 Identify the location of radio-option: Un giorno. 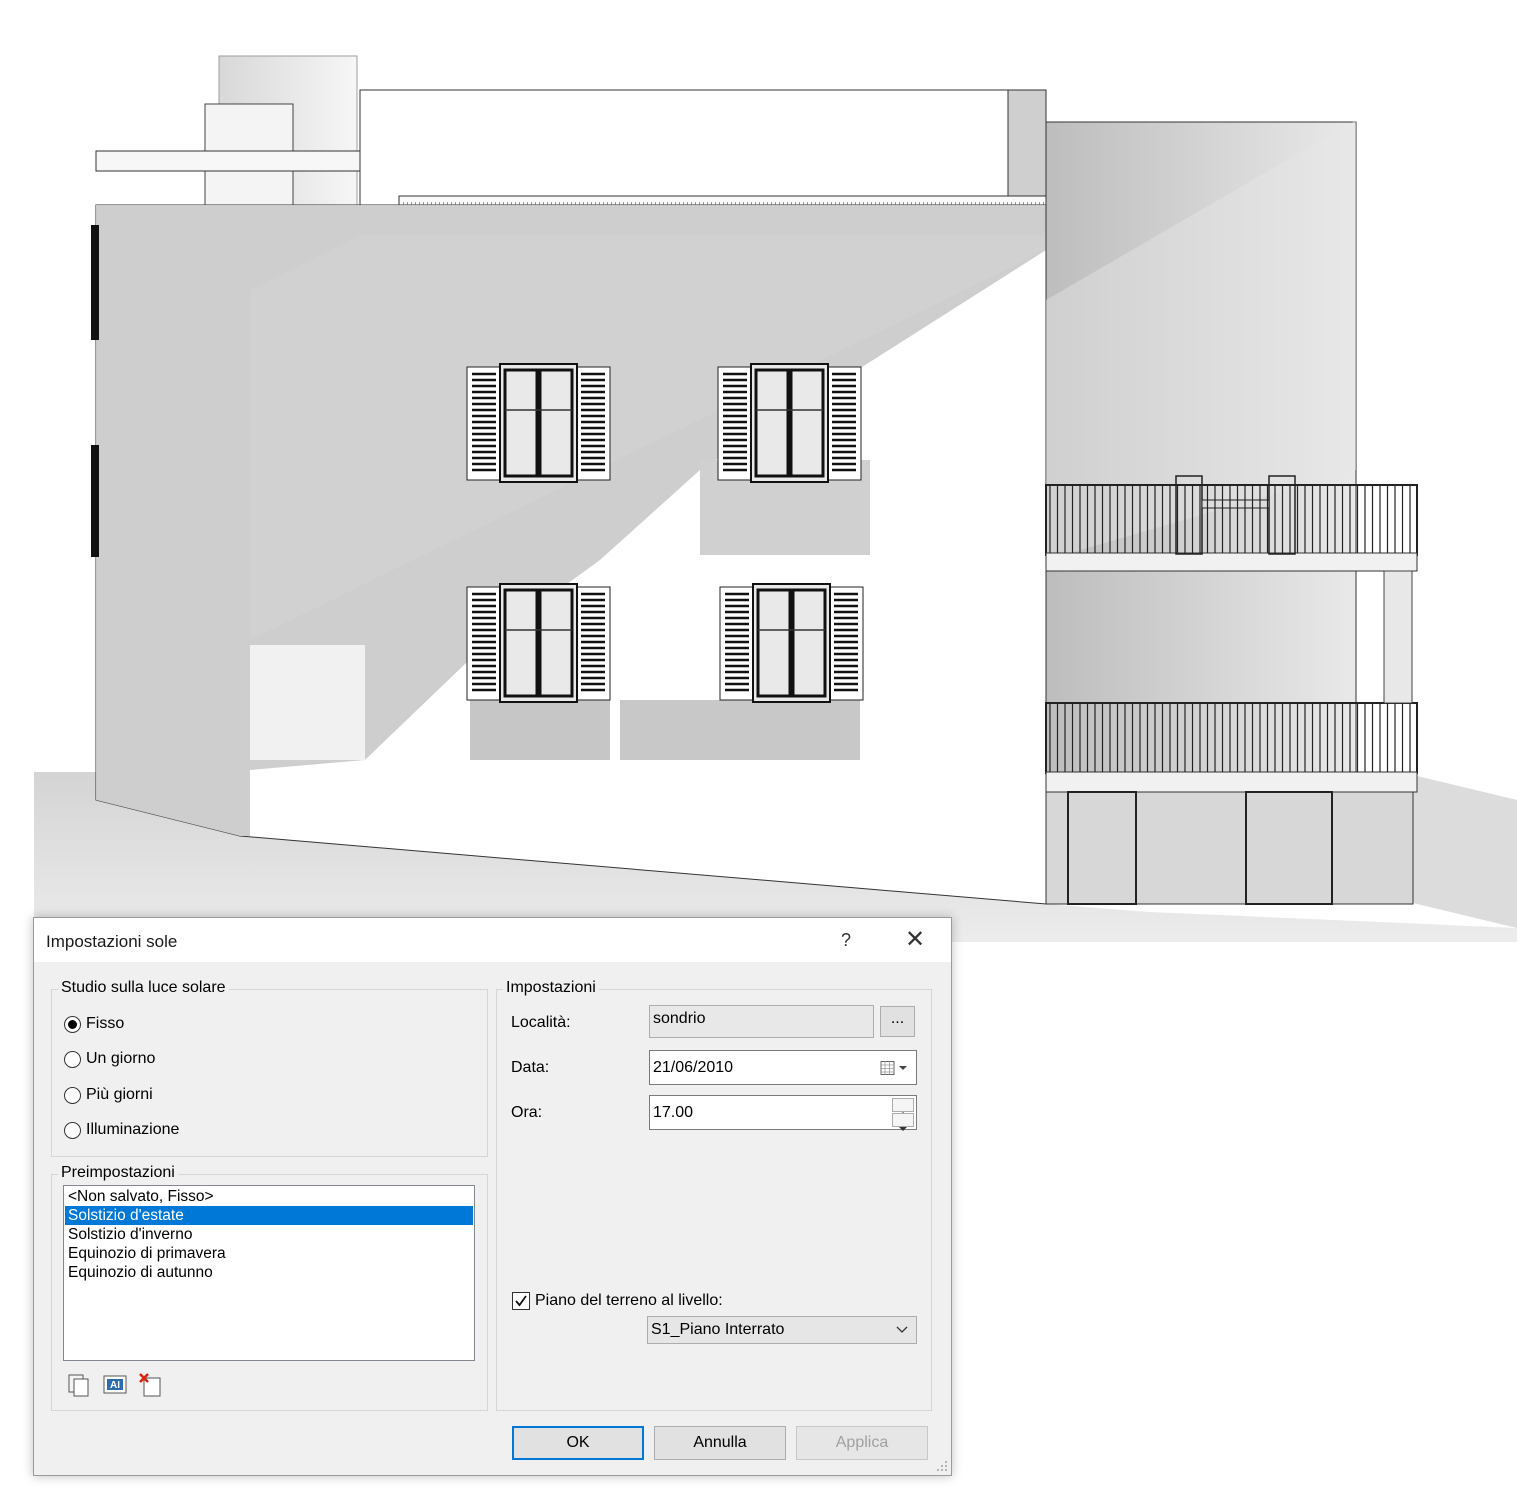
(109, 1059).